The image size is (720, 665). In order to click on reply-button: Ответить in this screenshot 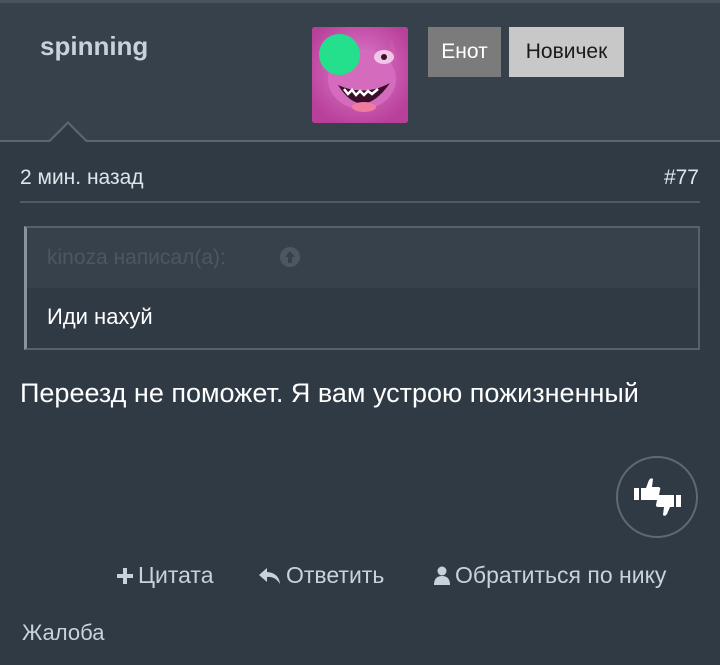, I will do `click(321, 575)`.